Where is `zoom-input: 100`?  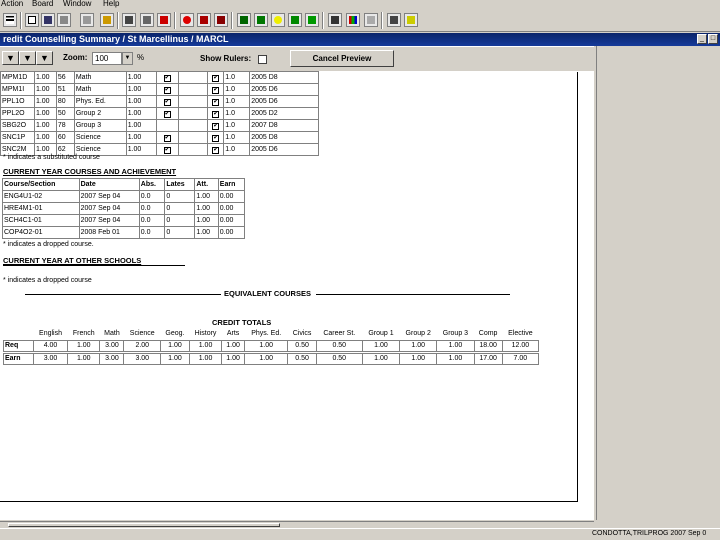 zoom-input: 100 is located at coordinates (107, 58).